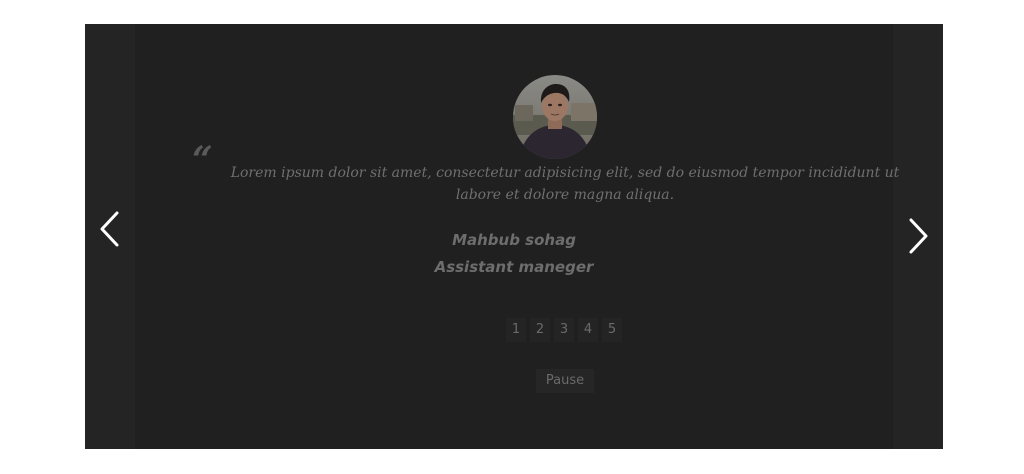  Describe the element at coordinates (540, 330) in the screenshot. I see `pager-item: 2` at that location.